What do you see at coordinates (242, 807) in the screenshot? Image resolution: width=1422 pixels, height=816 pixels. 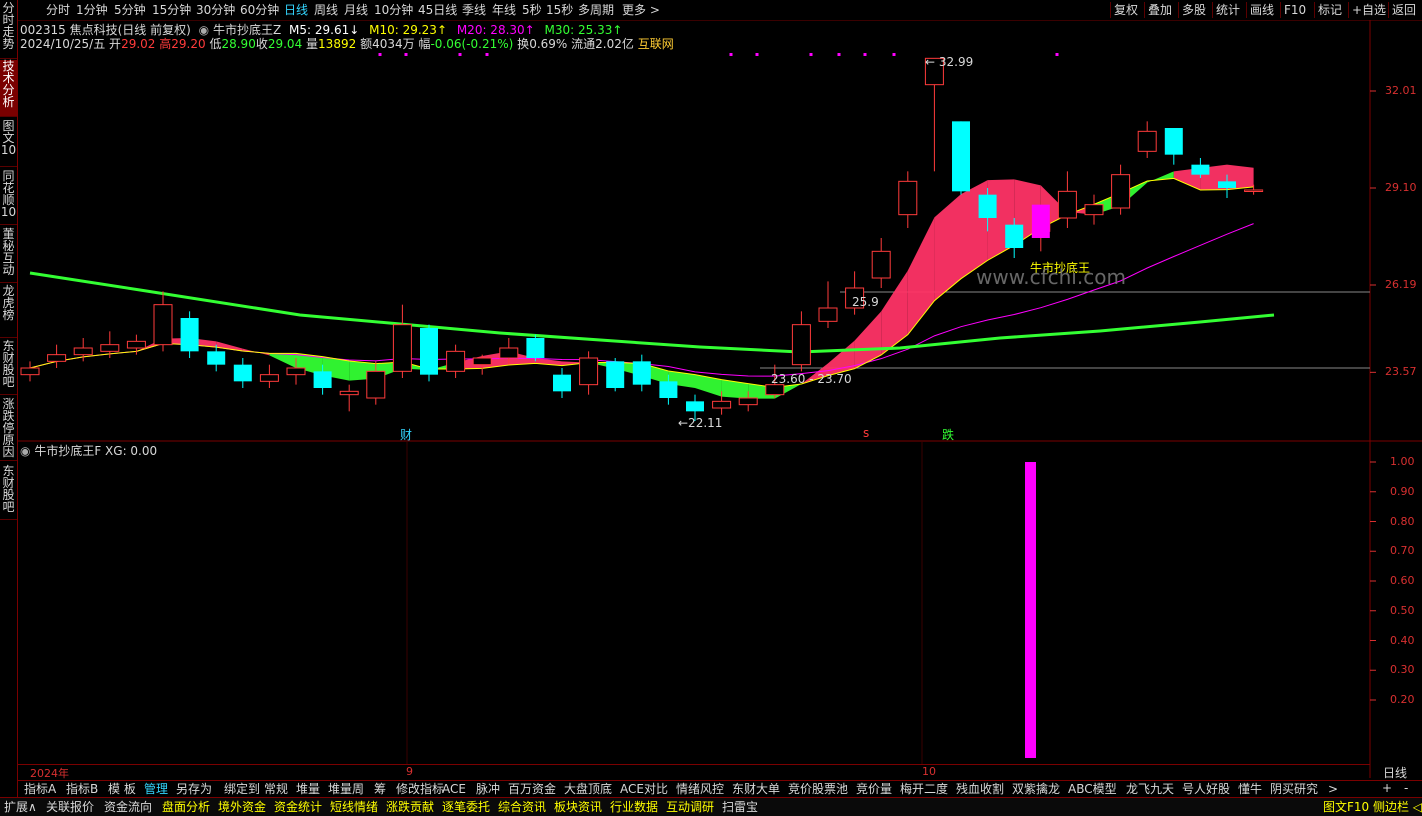 I see `bottom-tab-4: 境外资金` at bounding box center [242, 807].